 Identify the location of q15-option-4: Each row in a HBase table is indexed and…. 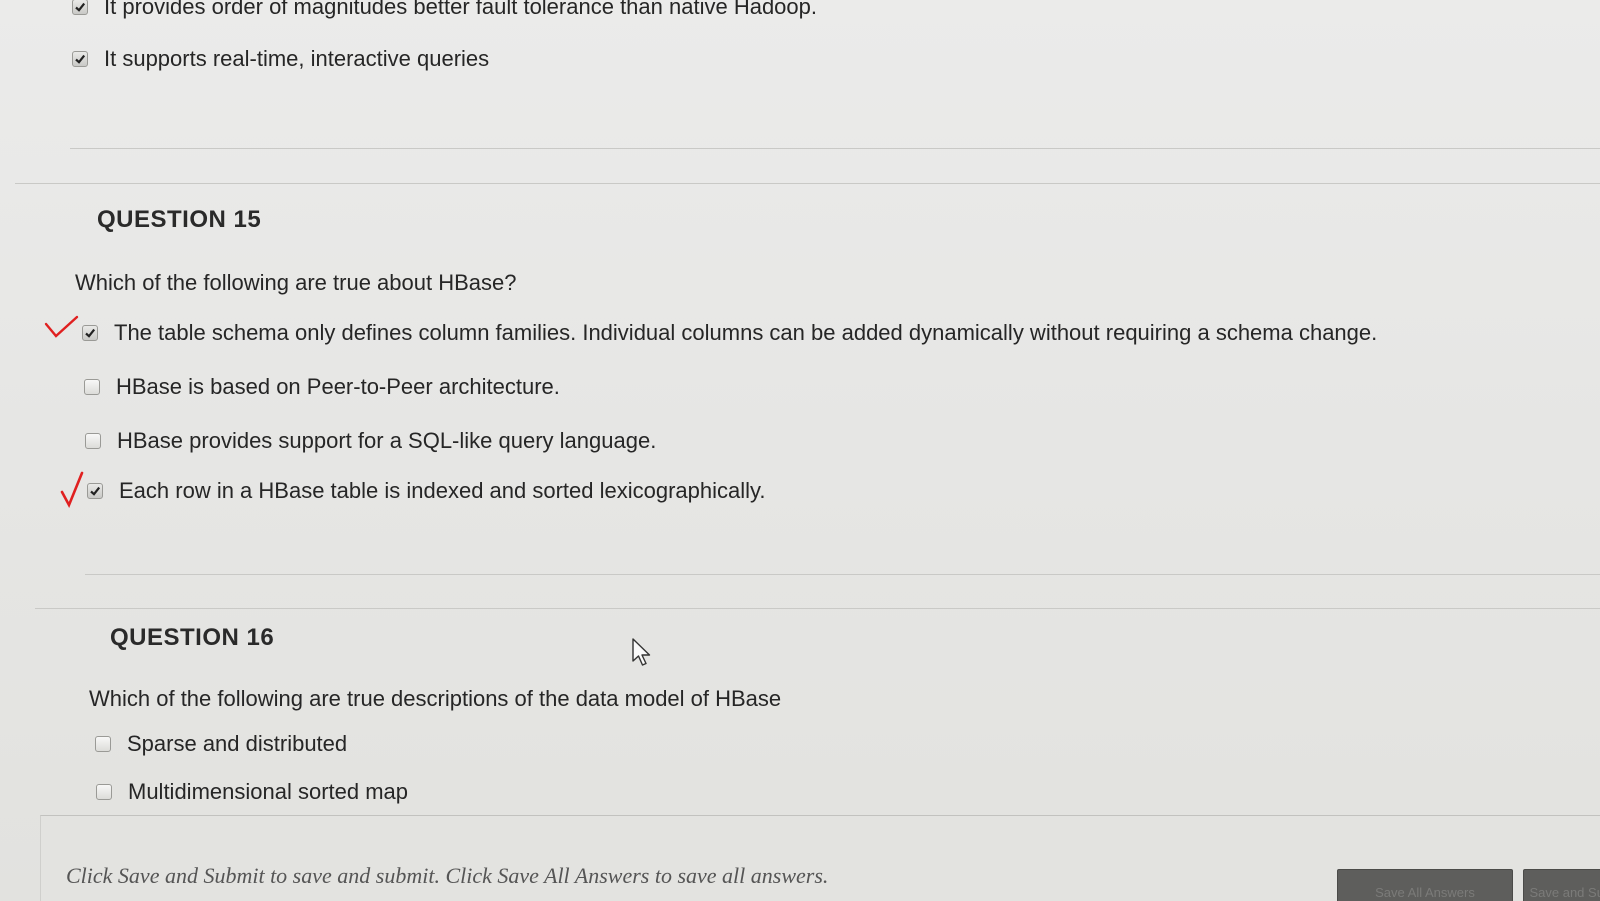
(426, 491).